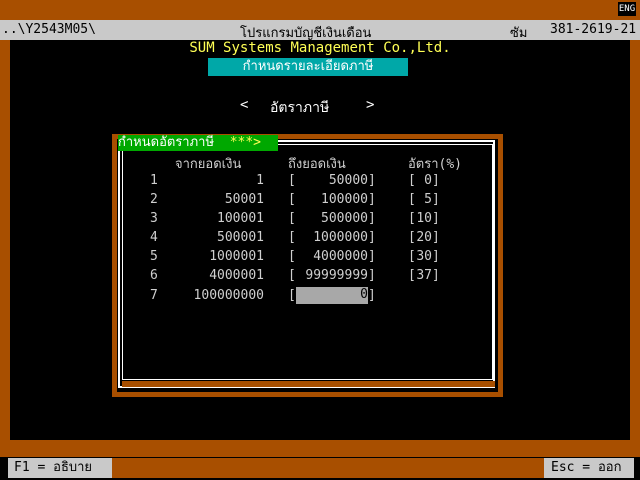 Image resolution: width=640 pixels, height=480 pixels. Describe the element at coordinates (154, 256) in the screenshot. I see `row-number: 5` at that location.